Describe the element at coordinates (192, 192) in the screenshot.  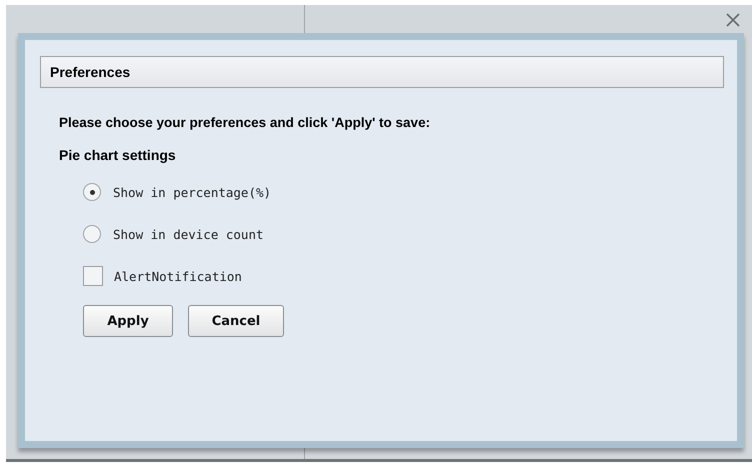
I see `option-label: Show in percentage(%)` at that location.